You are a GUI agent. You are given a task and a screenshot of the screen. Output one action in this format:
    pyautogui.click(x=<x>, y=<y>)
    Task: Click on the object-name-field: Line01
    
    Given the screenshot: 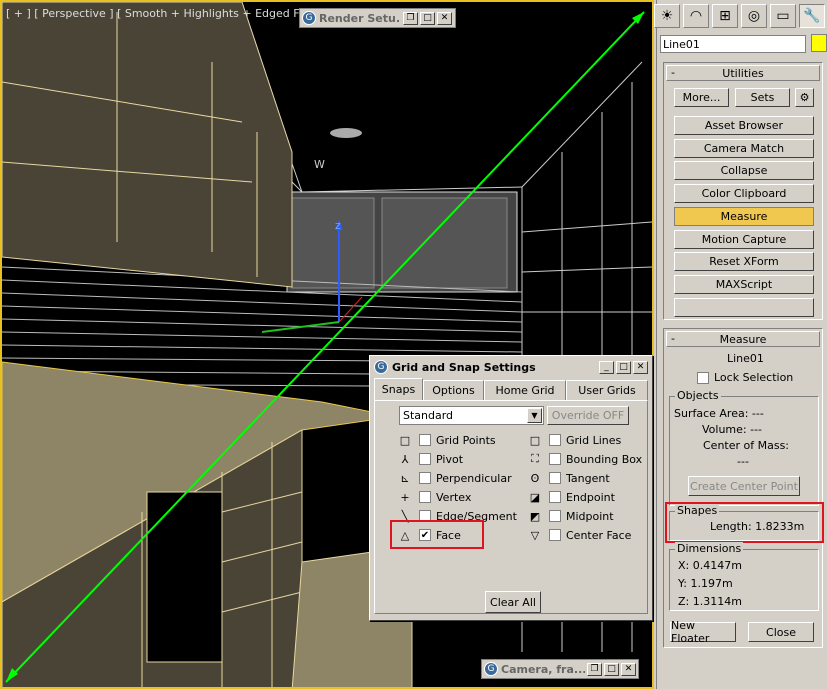 What is the action you would take?
    pyautogui.click(x=733, y=44)
    